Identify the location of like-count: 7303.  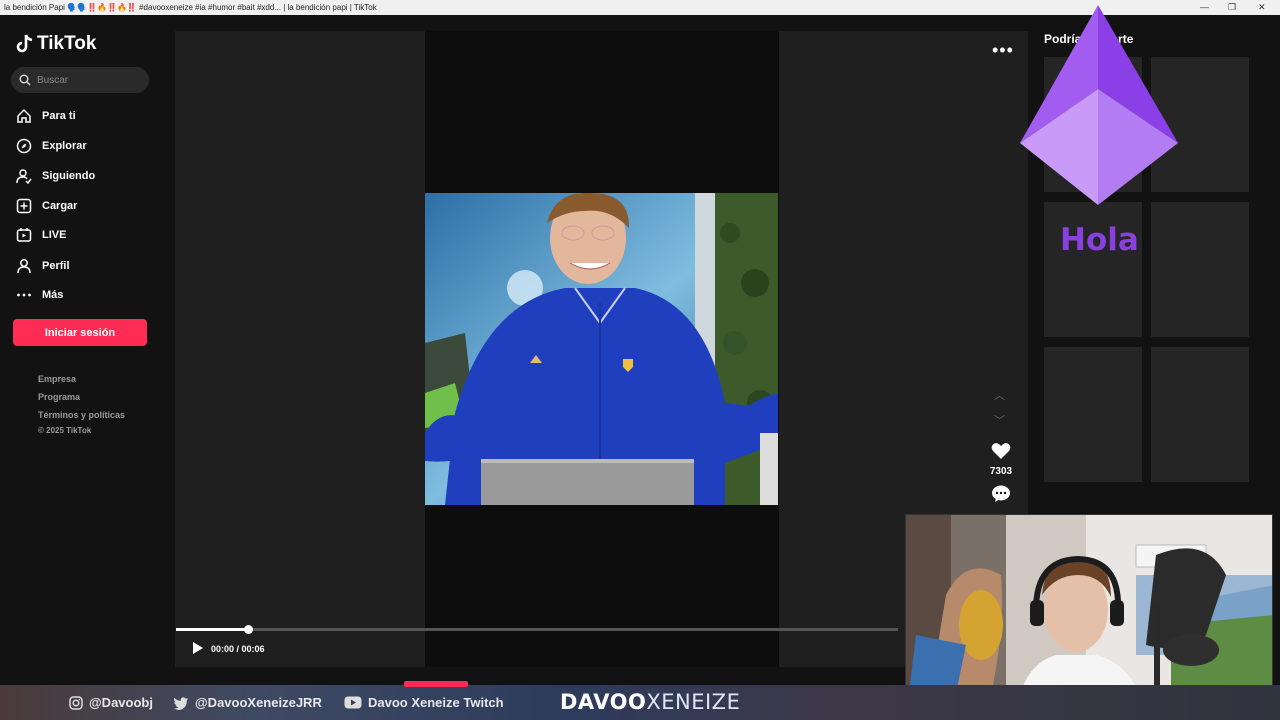
(1001, 471).